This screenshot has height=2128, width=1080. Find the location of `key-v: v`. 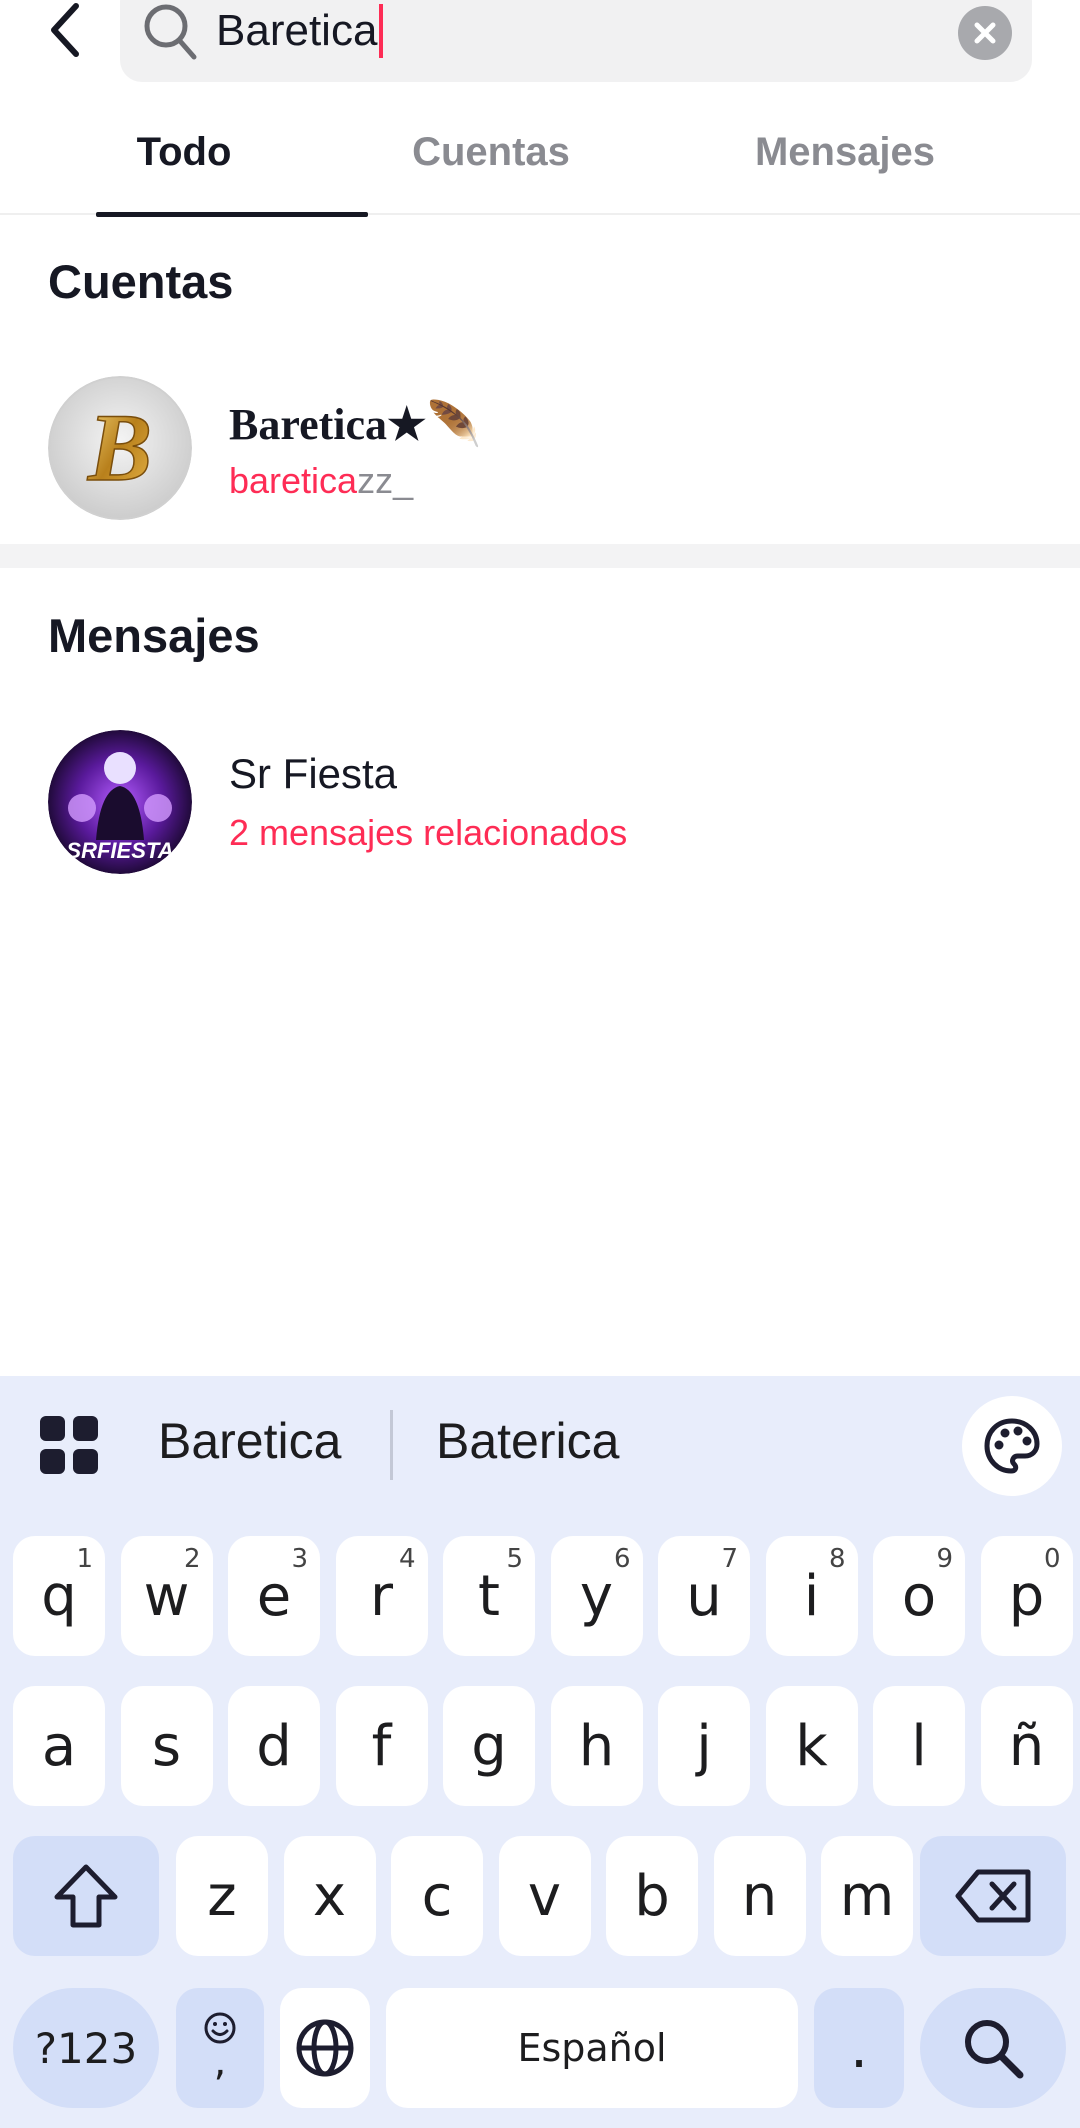

key-v: v is located at coordinates (544, 1896).